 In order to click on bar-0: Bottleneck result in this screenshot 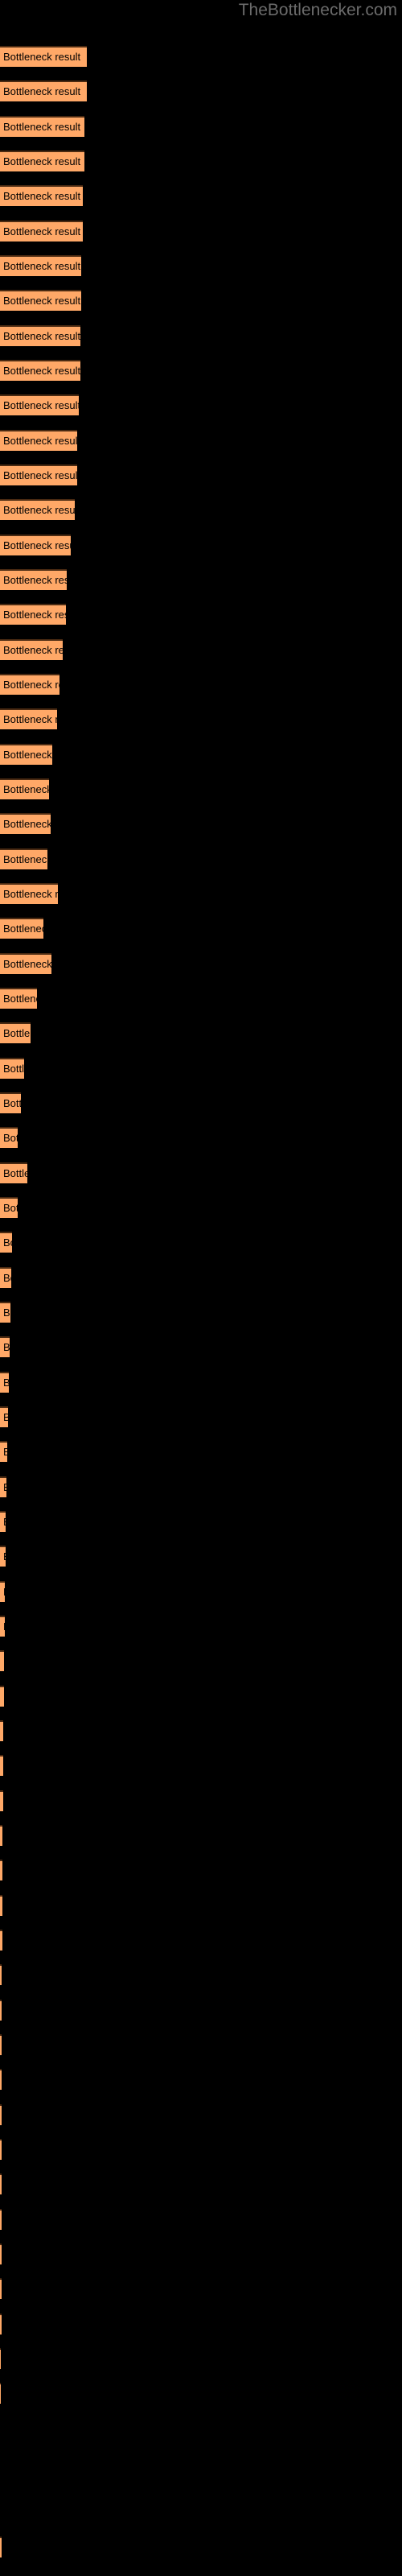, I will do `click(43, 56)`.